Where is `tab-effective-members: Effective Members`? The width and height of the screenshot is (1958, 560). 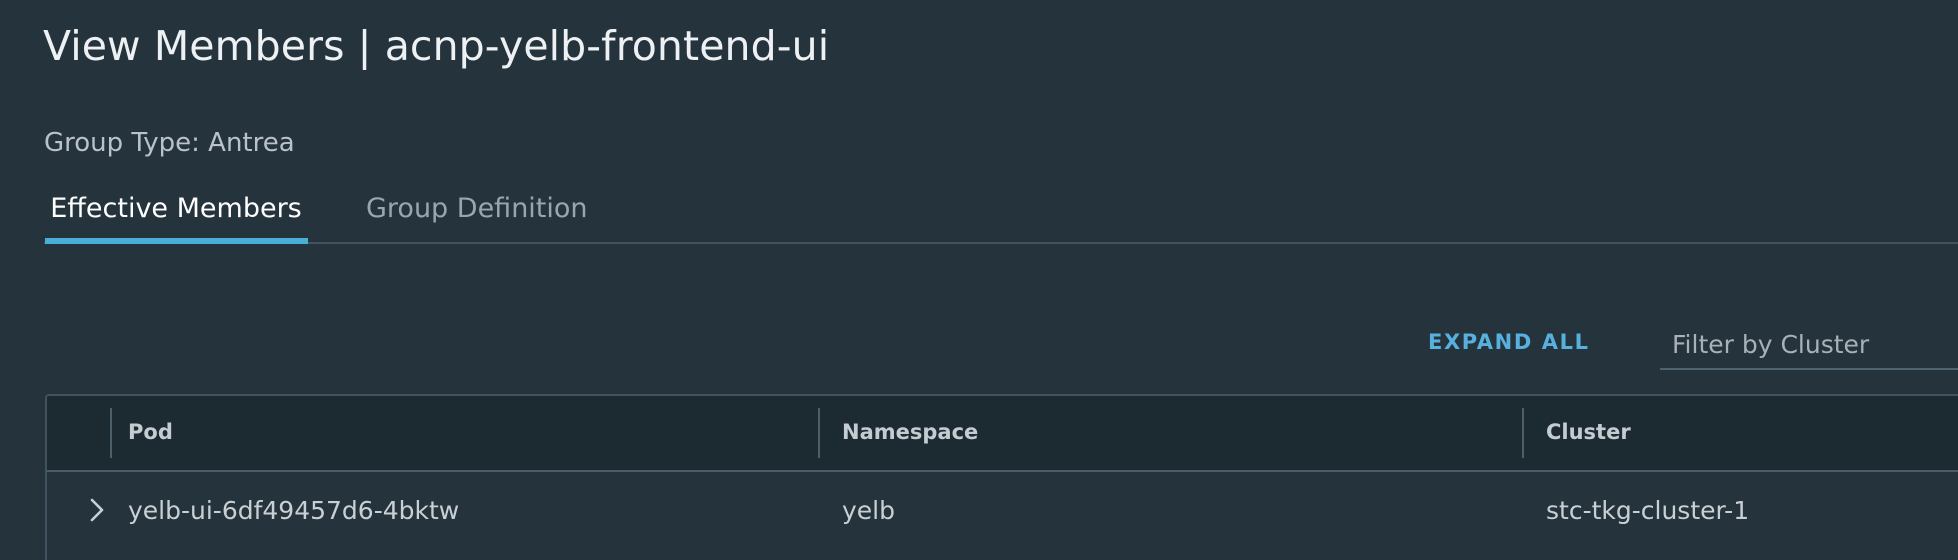
tab-effective-members: Effective Members is located at coordinates (176, 215).